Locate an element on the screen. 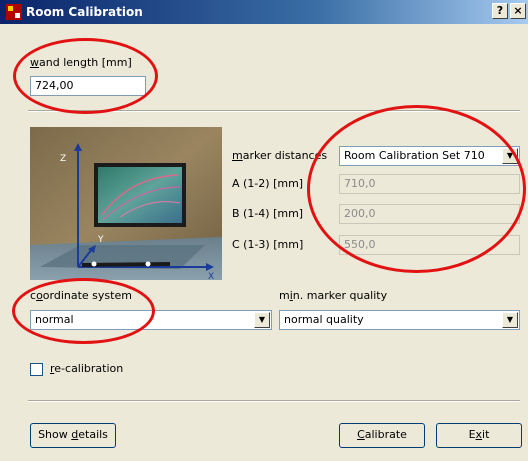 Image resolution: width=528 pixels, height=461 pixels. window-title: Room Calibration is located at coordinates (84, 12).